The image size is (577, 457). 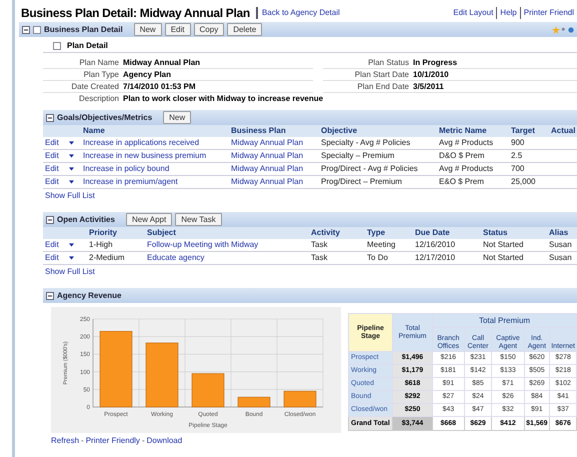 What do you see at coordinates (435, 244) in the screenshot?
I see `table-cell: 12/16/2010` at bounding box center [435, 244].